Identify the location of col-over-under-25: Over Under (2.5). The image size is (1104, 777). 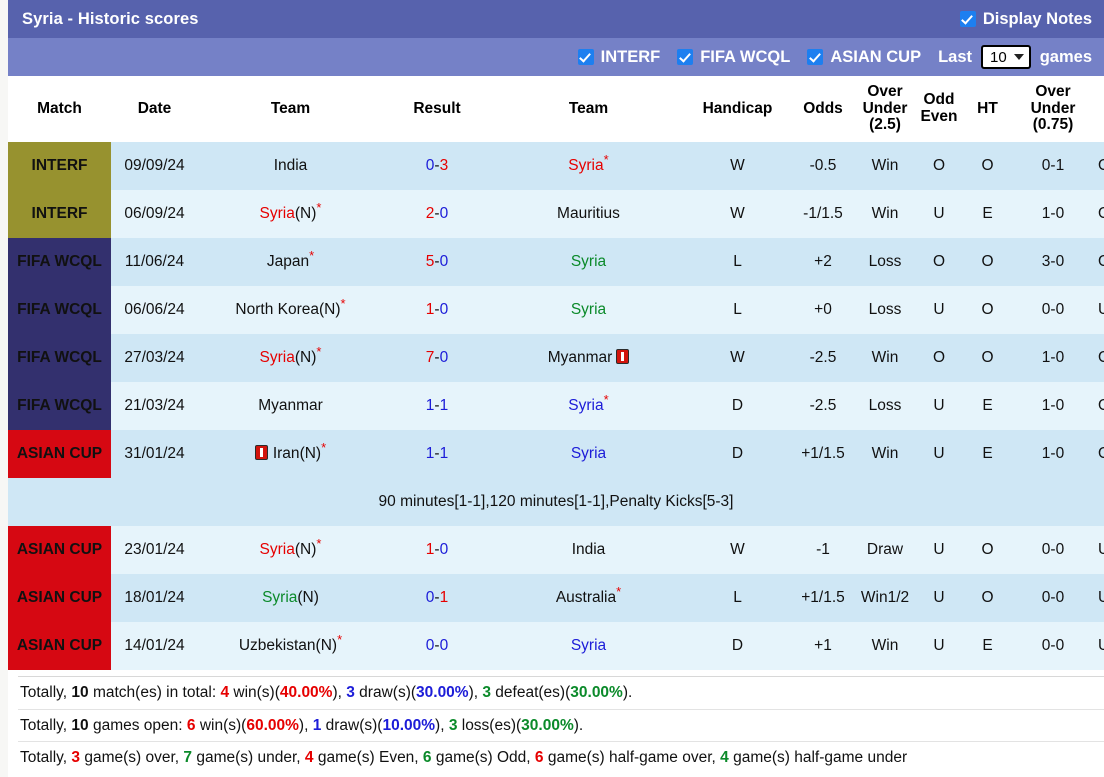
(885, 109).